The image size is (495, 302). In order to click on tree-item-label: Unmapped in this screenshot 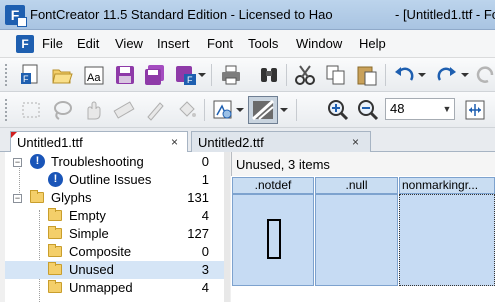, I will do `click(101, 287)`.